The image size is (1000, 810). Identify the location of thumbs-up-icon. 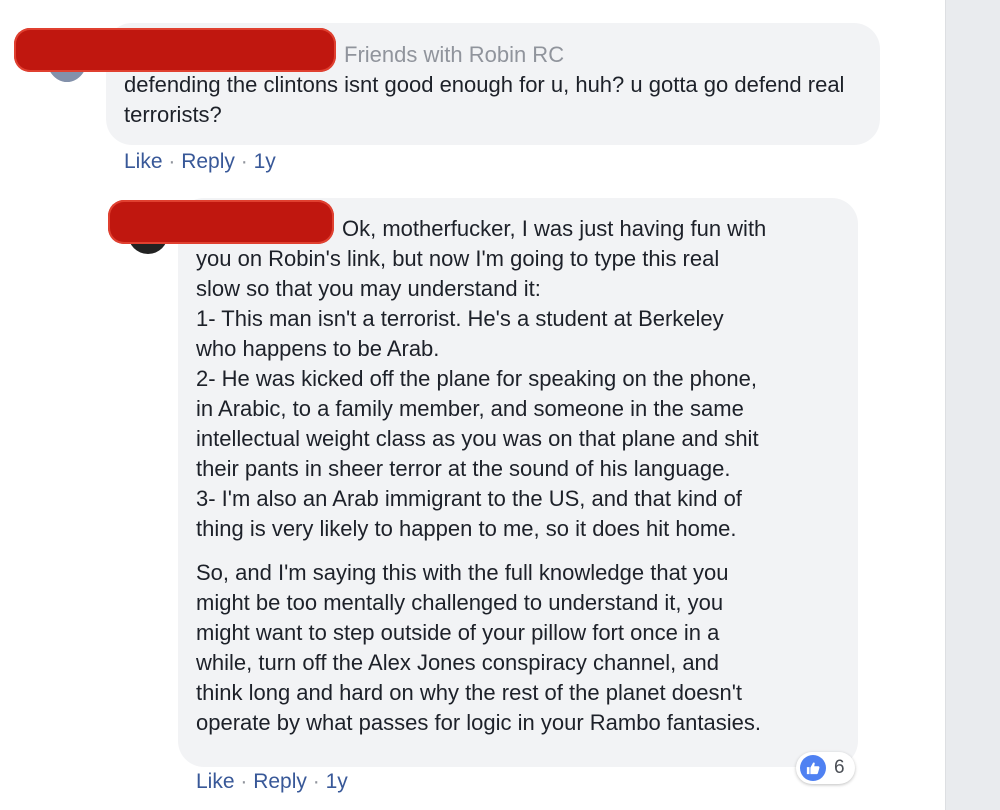
(813, 768).